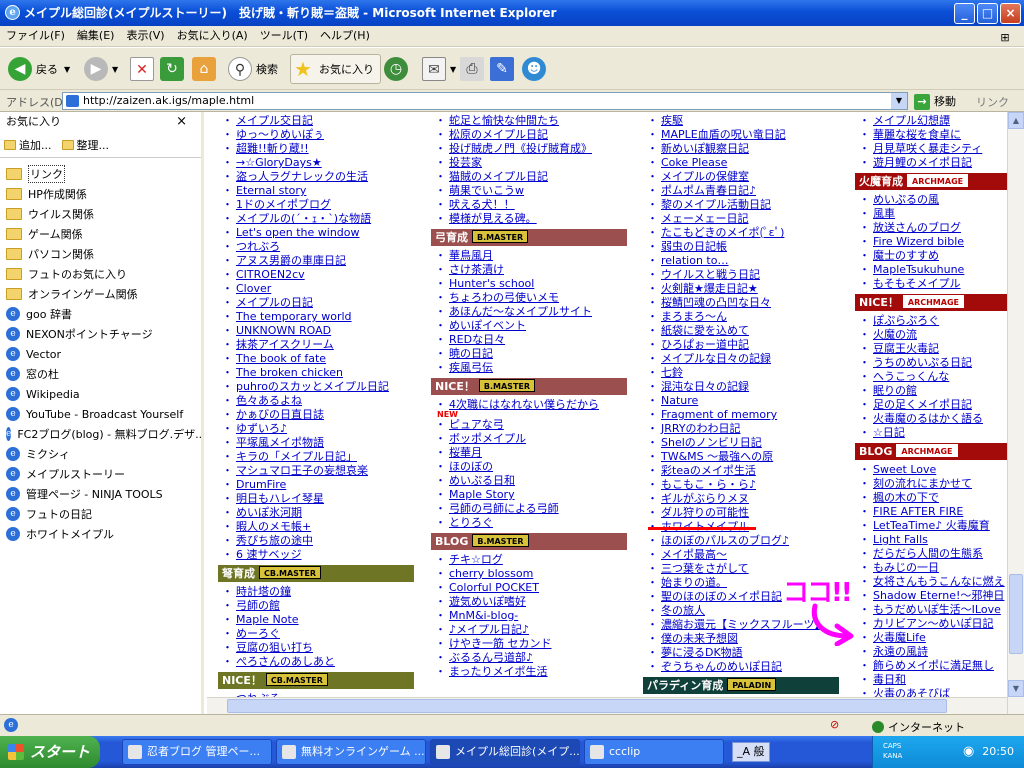 The width and height of the screenshot is (1024, 768). What do you see at coordinates (100, 194) in the screenshot?
I see `favorite-item: HP作成関係` at bounding box center [100, 194].